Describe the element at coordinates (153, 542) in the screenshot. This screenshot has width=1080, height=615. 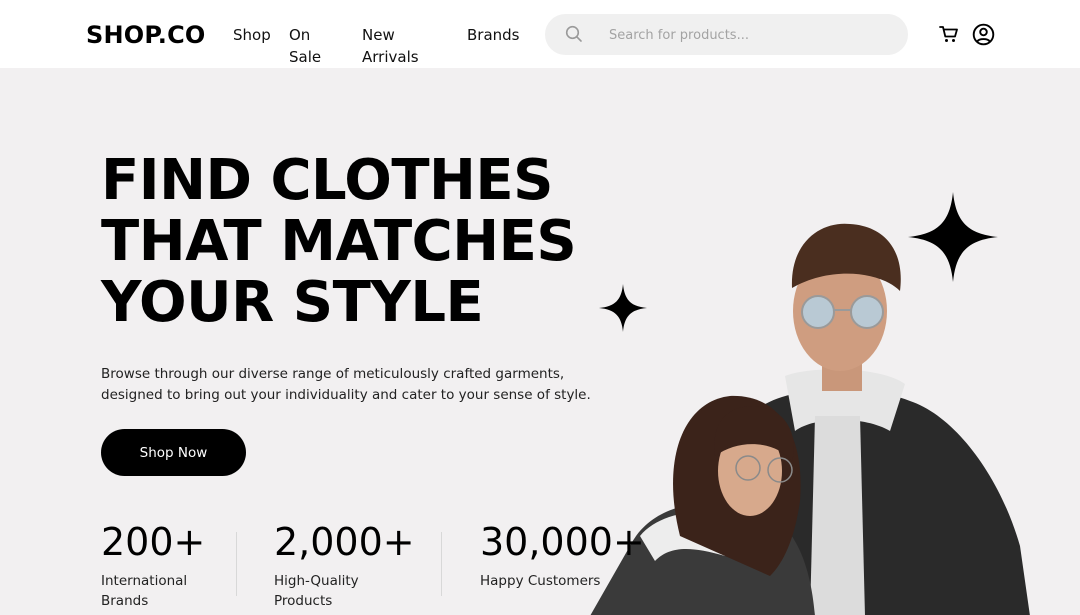
I see `stat-value: 200+` at that location.